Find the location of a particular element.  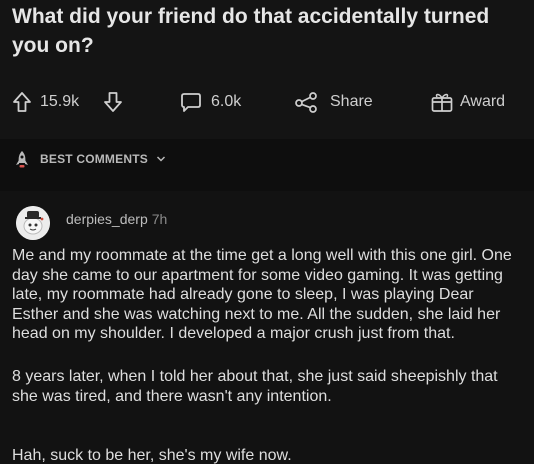

share-button: Share is located at coordinates (333, 102).